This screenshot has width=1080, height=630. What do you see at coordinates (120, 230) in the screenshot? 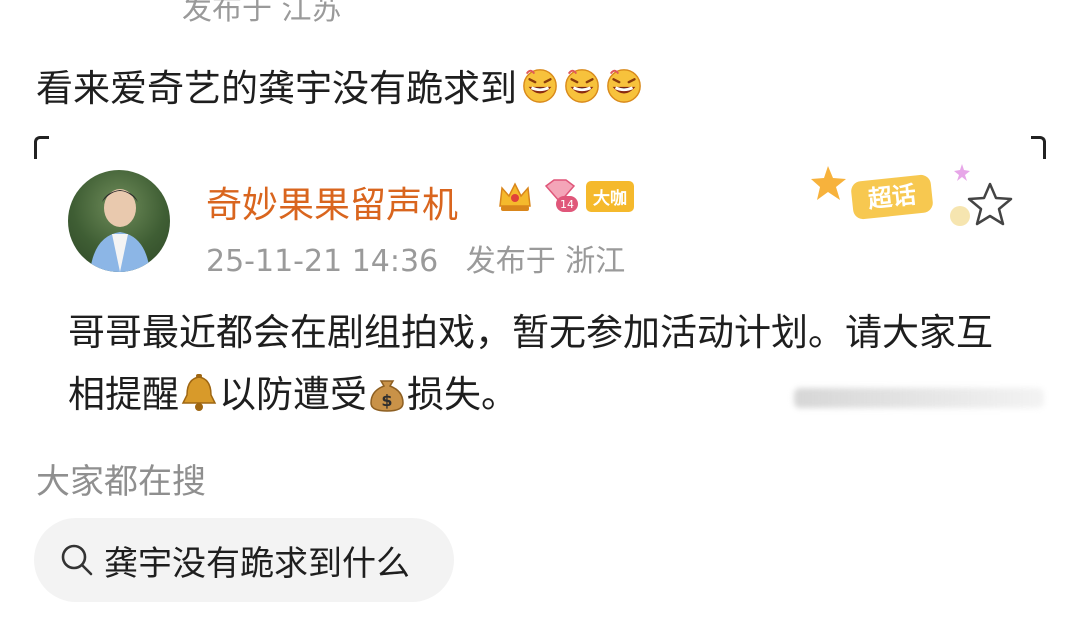
I see `avatar-figure` at bounding box center [120, 230].